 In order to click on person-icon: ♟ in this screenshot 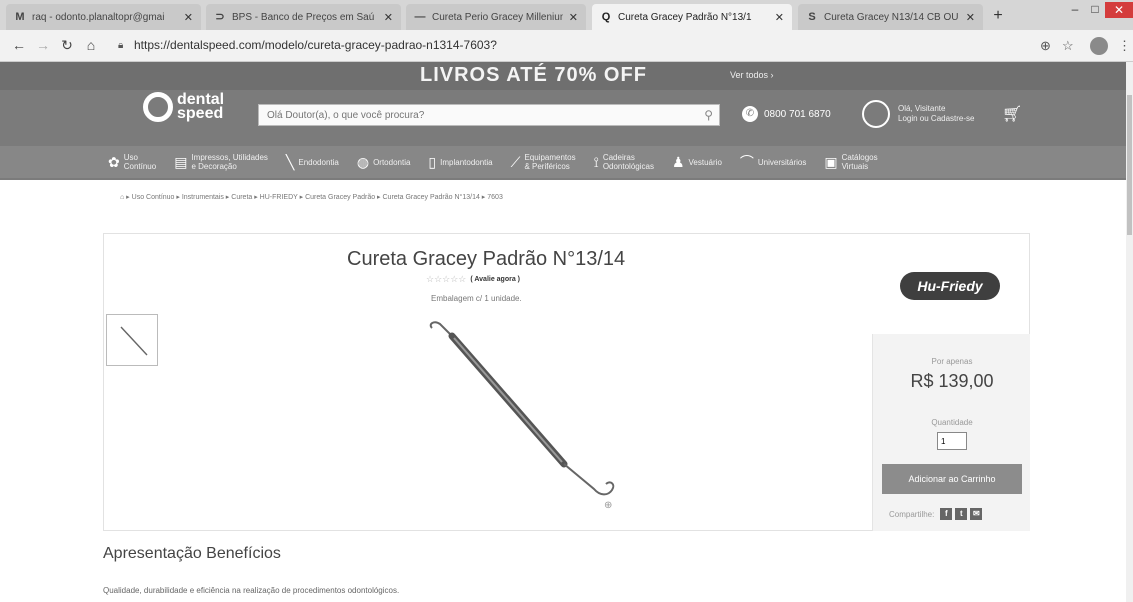, I will do `click(678, 161)`.